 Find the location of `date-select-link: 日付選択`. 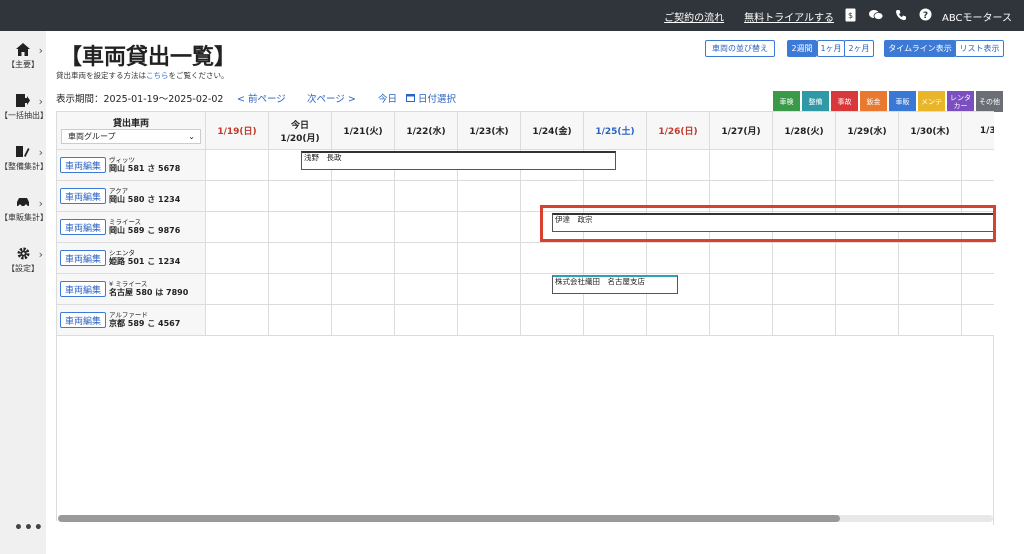

date-select-link: 日付選択 is located at coordinates (431, 98).